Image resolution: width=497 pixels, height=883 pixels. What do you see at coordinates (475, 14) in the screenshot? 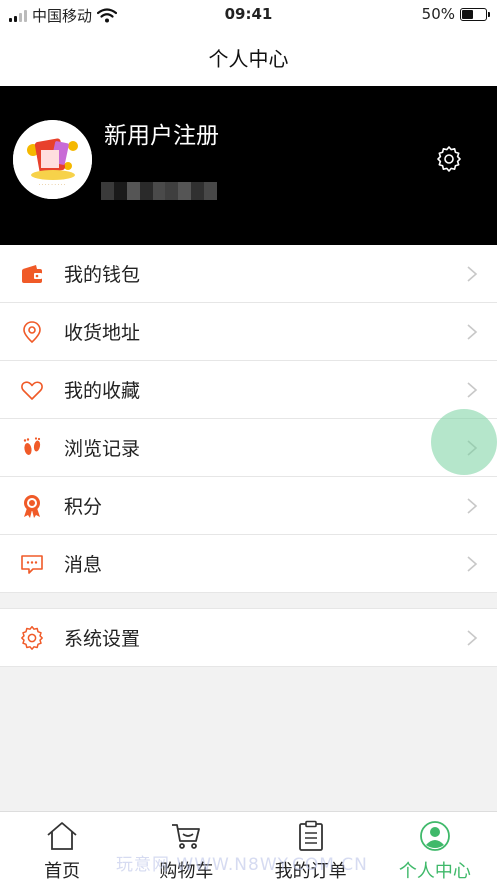
I see `battery-icon` at bounding box center [475, 14].